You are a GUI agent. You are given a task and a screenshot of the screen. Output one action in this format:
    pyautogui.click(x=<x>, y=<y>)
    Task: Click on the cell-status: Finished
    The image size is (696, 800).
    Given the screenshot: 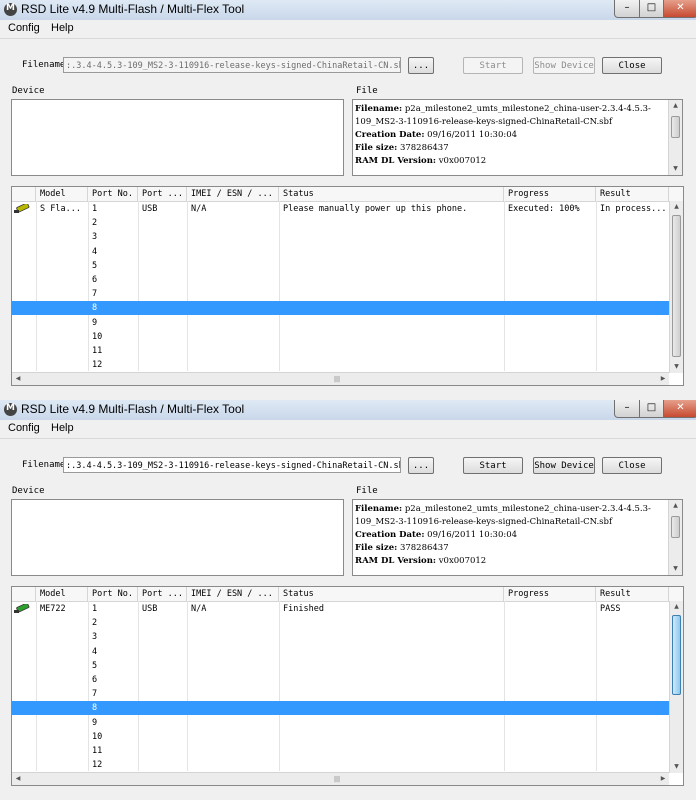 What is the action you would take?
    pyautogui.click(x=303, y=609)
    